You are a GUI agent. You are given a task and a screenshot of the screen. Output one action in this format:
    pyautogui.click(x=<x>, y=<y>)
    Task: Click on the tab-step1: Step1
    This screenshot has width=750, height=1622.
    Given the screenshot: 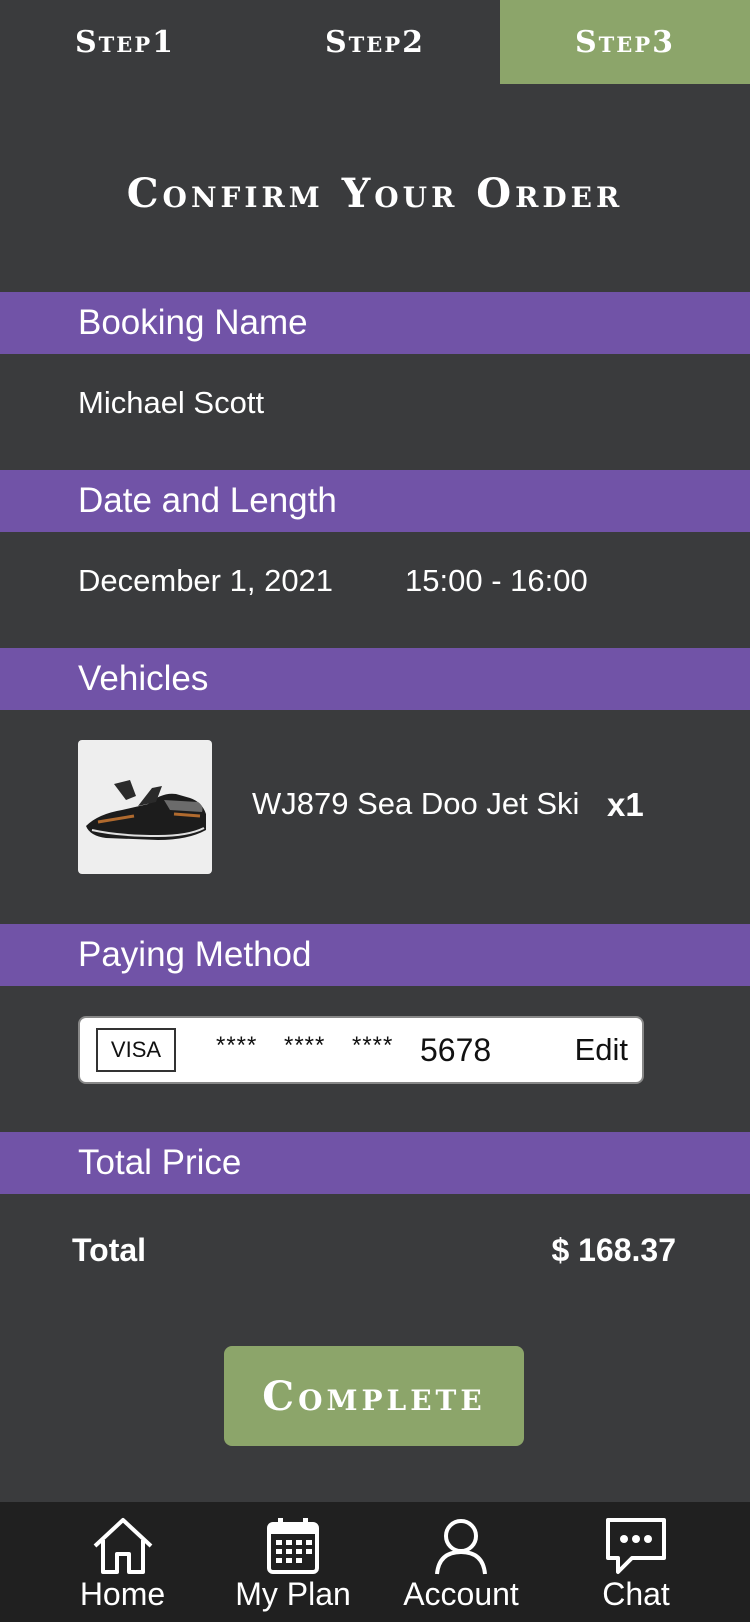 What is the action you would take?
    pyautogui.click(x=125, y=42)
    